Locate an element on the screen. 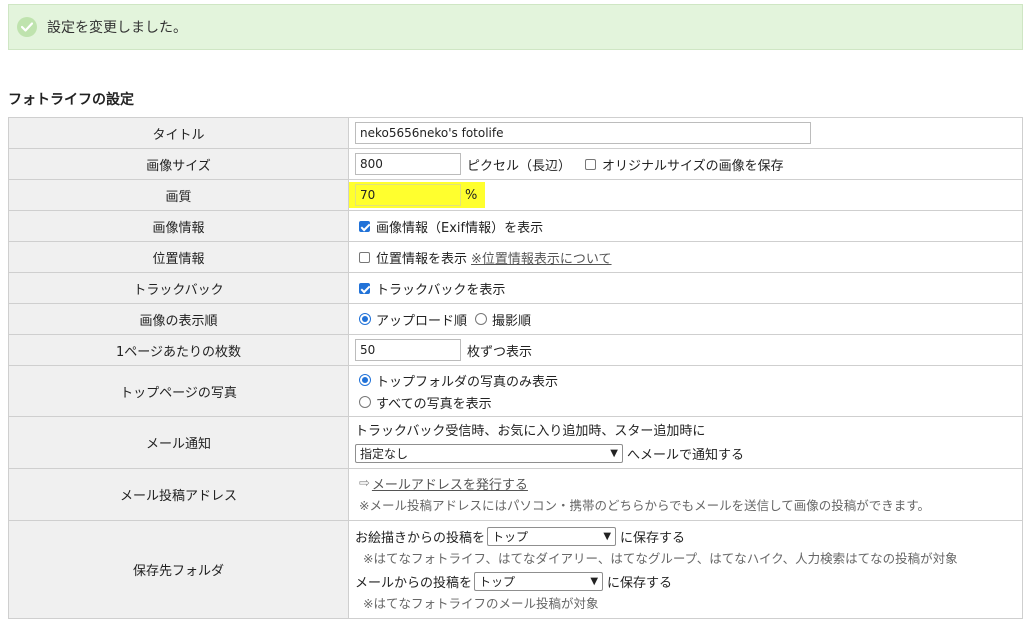 Image resolution: width=1023 pixels, height=621 pixels. label-title: タイトル is located at coordinates (178, 133).